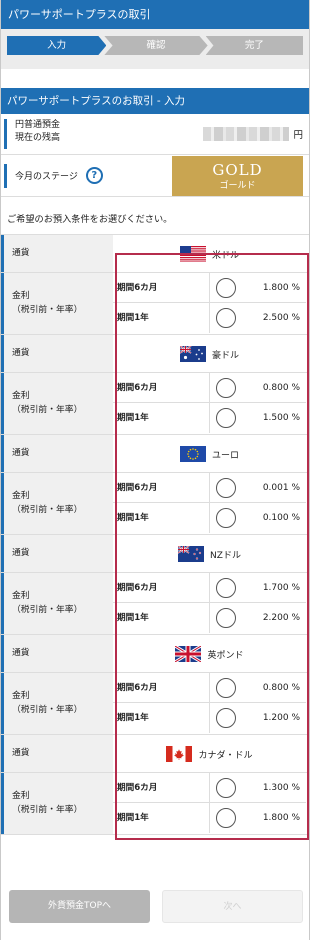  What do you see at coordinates (281, 618) in the screenshot?
I see `rate-value: 2.200 %` at bounding box center [281, 618].